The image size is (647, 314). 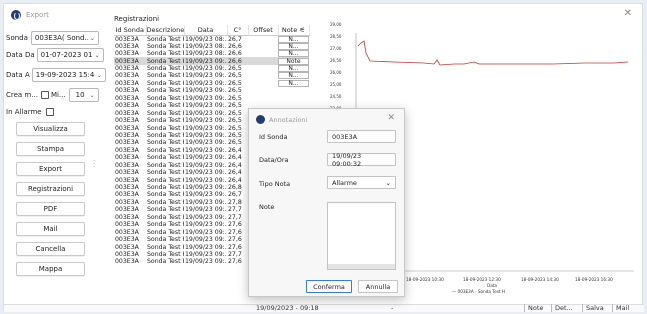 I want to click on minutes-select: 10 ⌄, so click(x=83, y=95).